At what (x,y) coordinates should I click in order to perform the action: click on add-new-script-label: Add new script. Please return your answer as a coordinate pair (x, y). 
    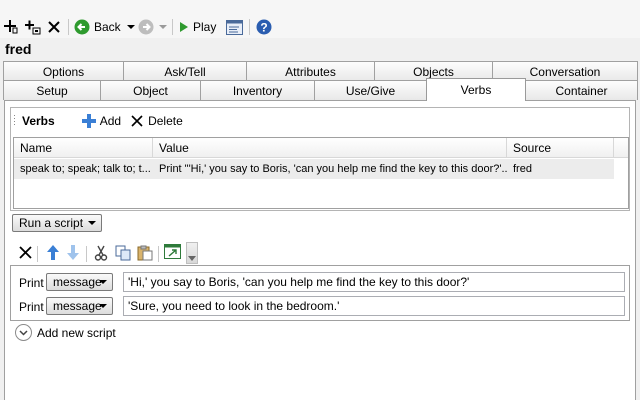
    Looking at the image, I should click on (76, 332).